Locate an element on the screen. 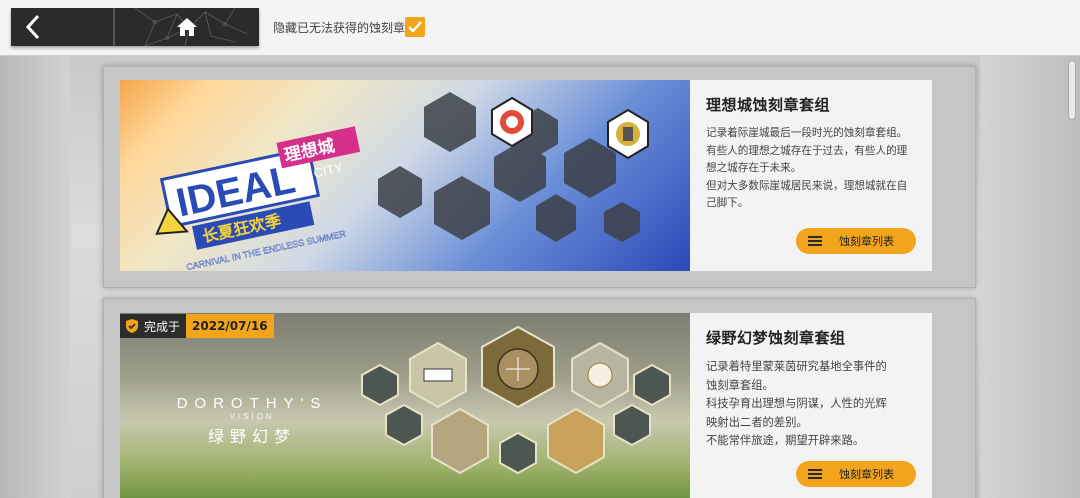 The image size is (1080, 498). home-icon is located at coordinates (187, 27).